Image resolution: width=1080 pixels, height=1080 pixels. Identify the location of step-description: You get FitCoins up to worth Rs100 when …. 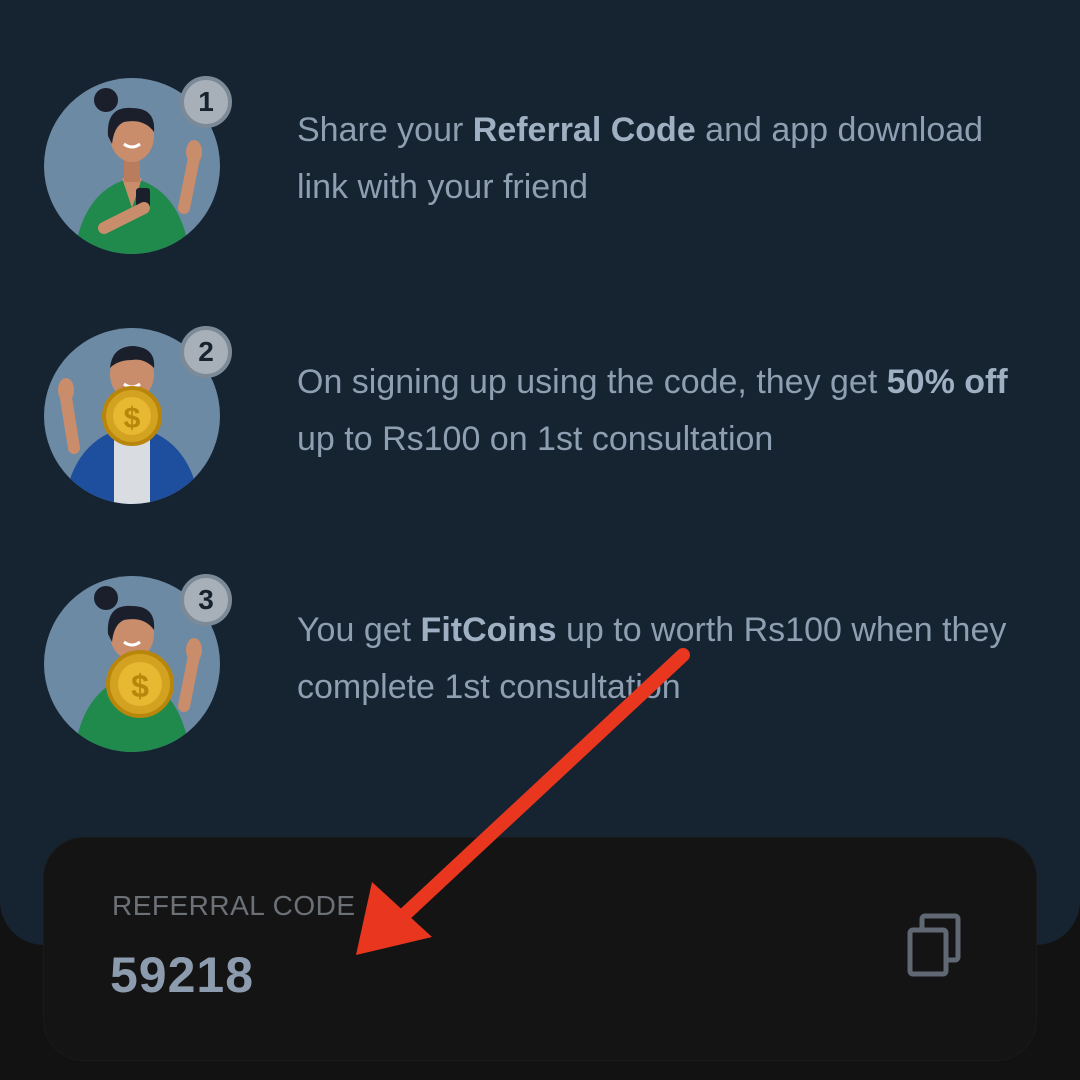
(652, 658).